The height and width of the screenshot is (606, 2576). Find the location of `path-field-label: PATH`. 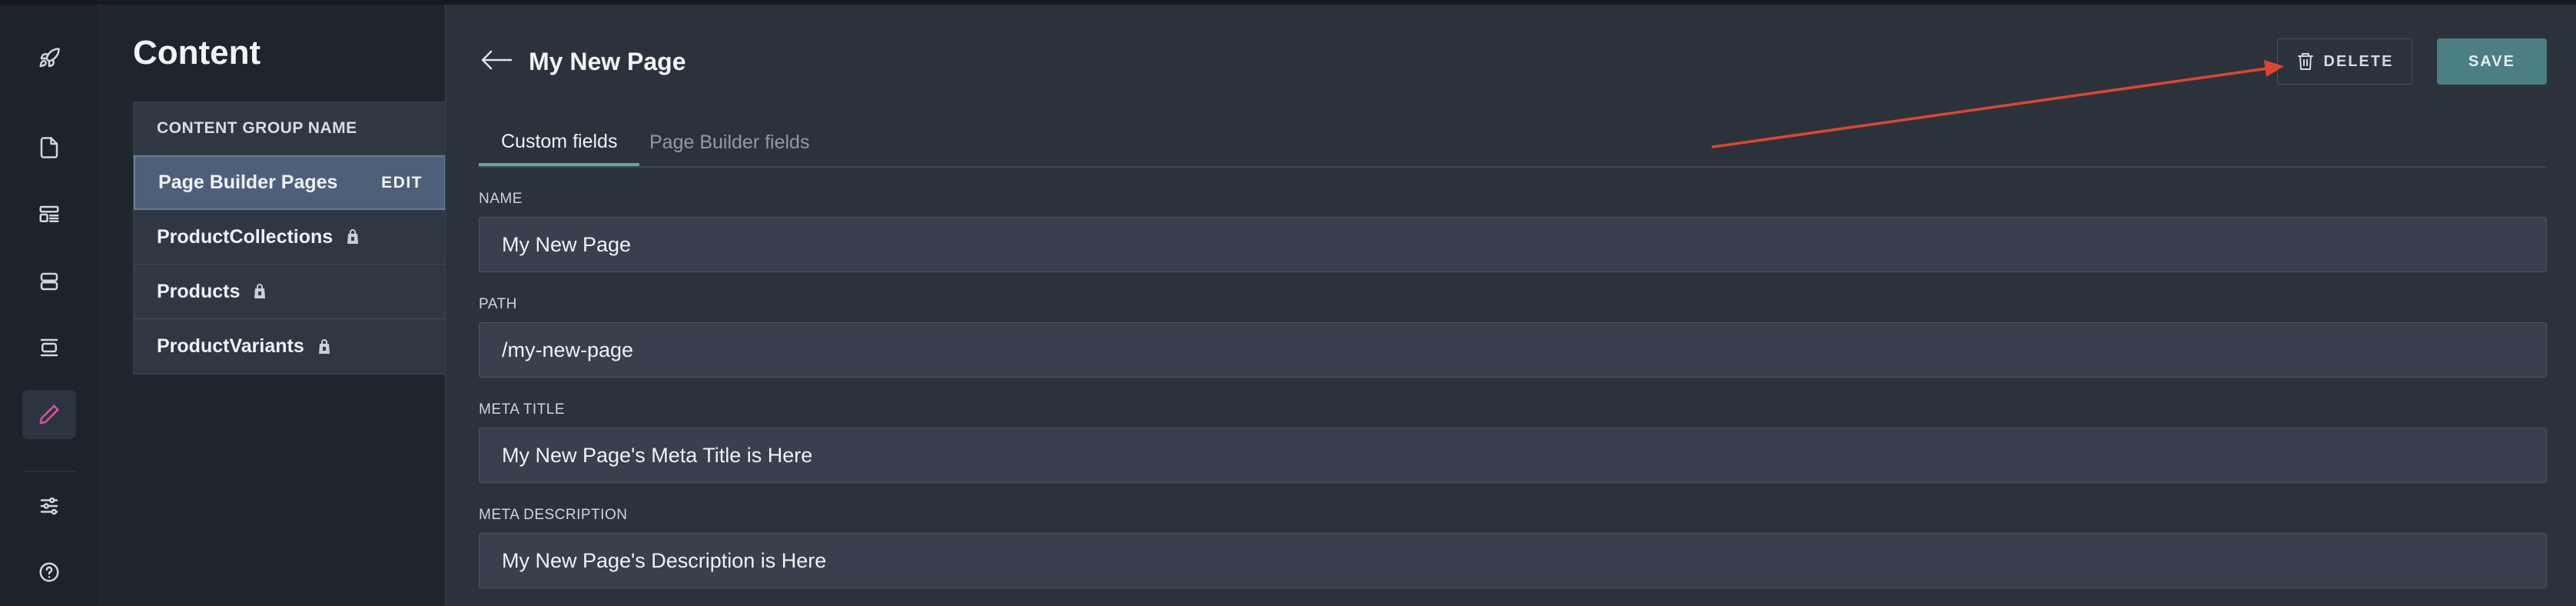

path-field-label: PATH is located at coordinates (498, 304).